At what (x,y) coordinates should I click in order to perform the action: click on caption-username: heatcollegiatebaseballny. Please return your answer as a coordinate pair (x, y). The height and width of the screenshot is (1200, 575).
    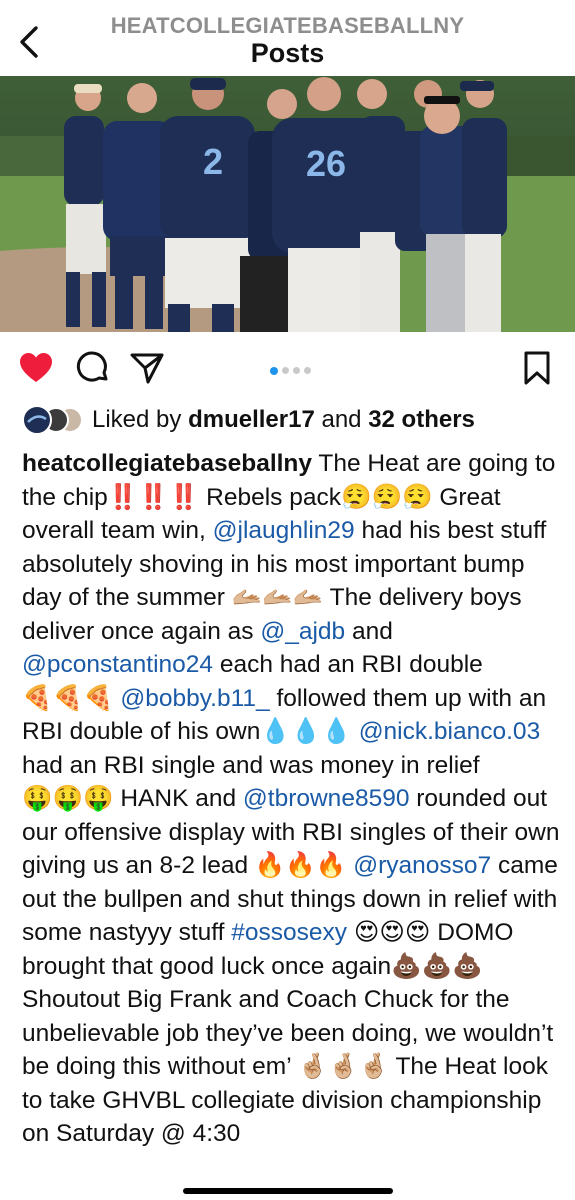
    Looking at the image, I should click on (167, 463).